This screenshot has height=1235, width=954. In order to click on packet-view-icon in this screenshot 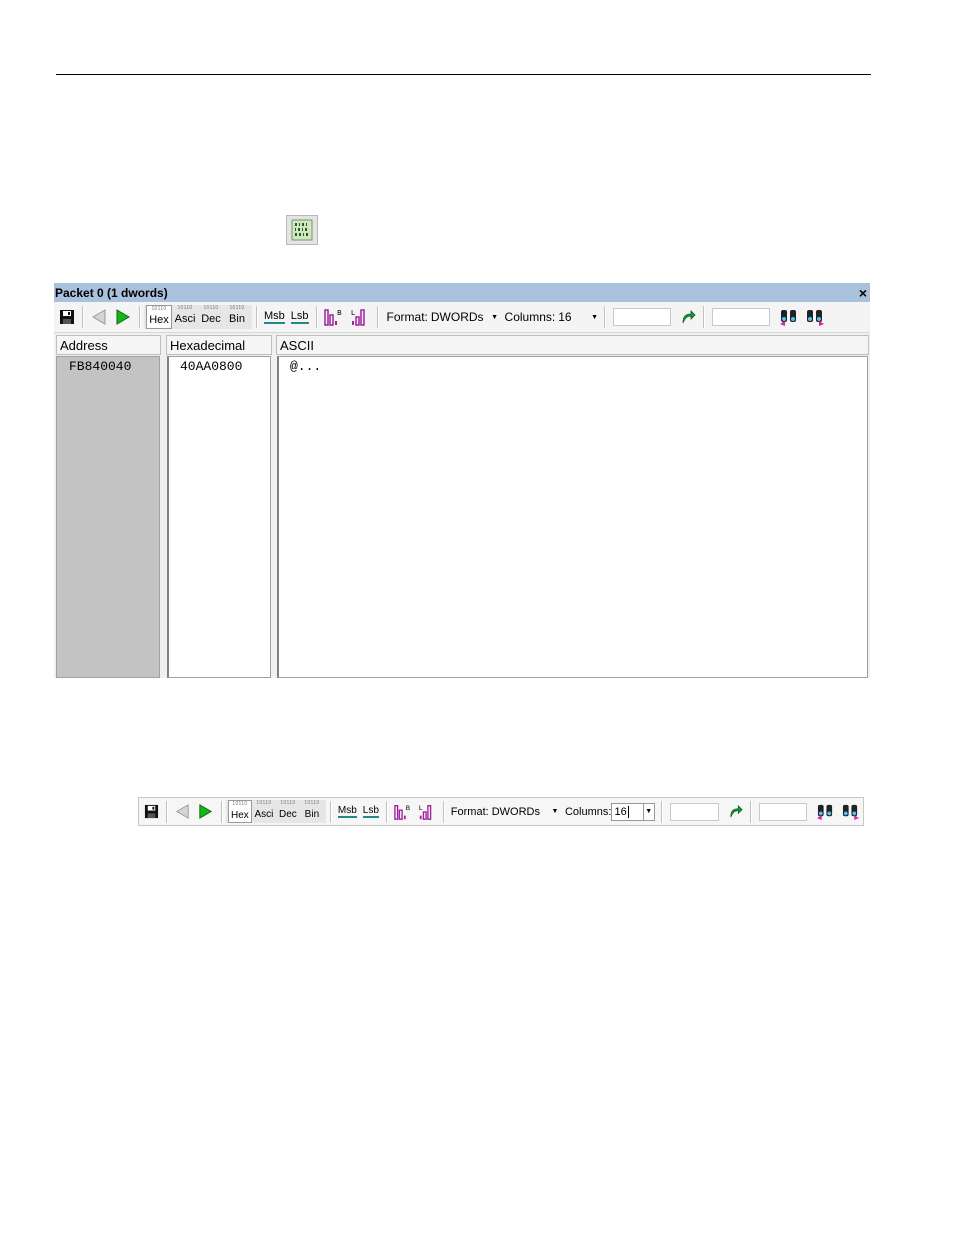, I will do `click(302, 230)`.